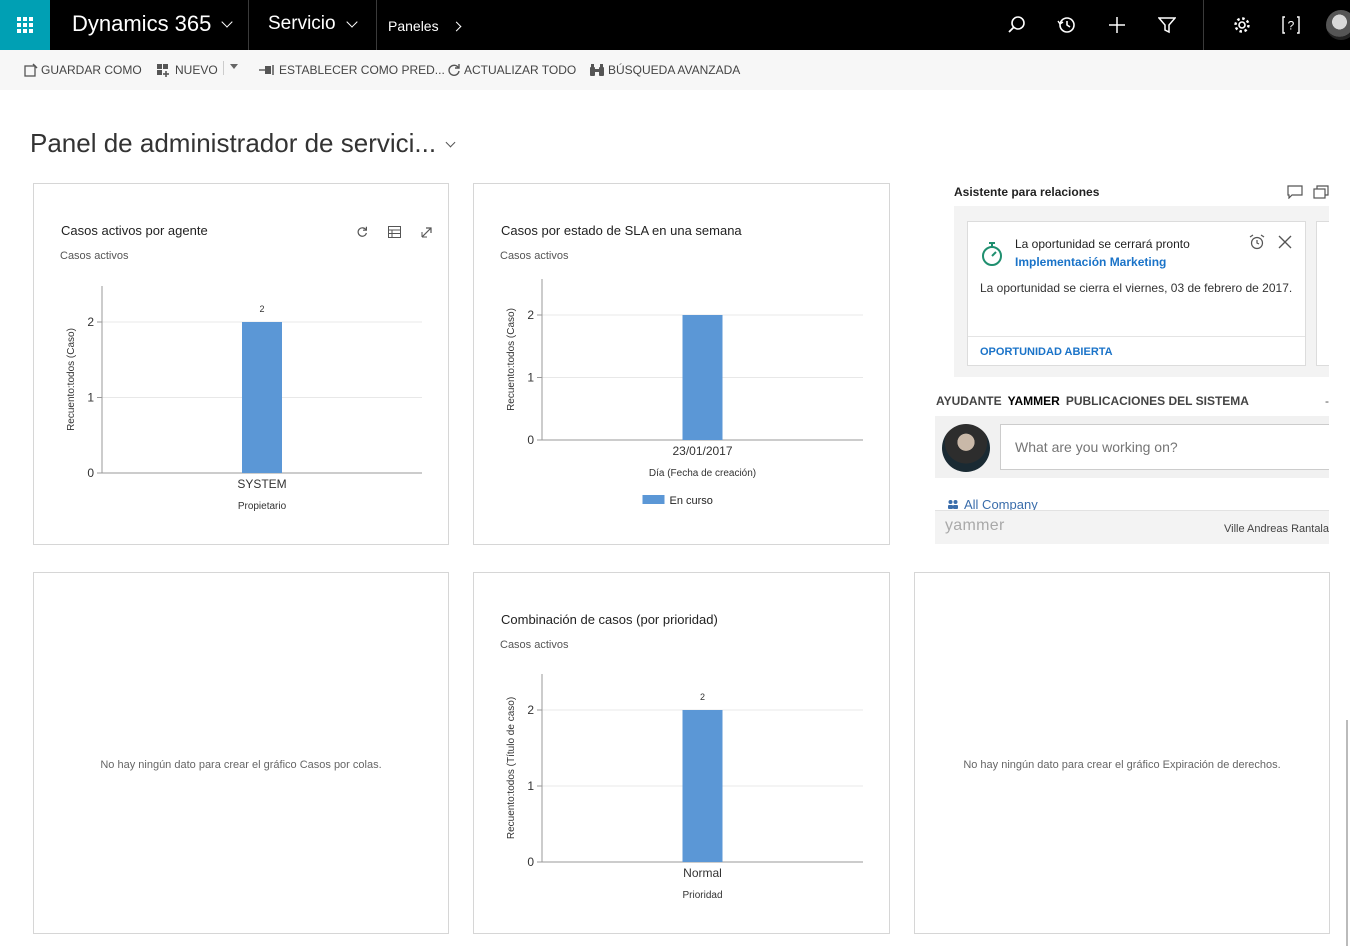 Image resolution: width=1350 pixels, height=946 pixels. What do you see at coordinates (597, 70) in the screenshot?
I see `binoculars-icon` at bounding box center [597, 70].